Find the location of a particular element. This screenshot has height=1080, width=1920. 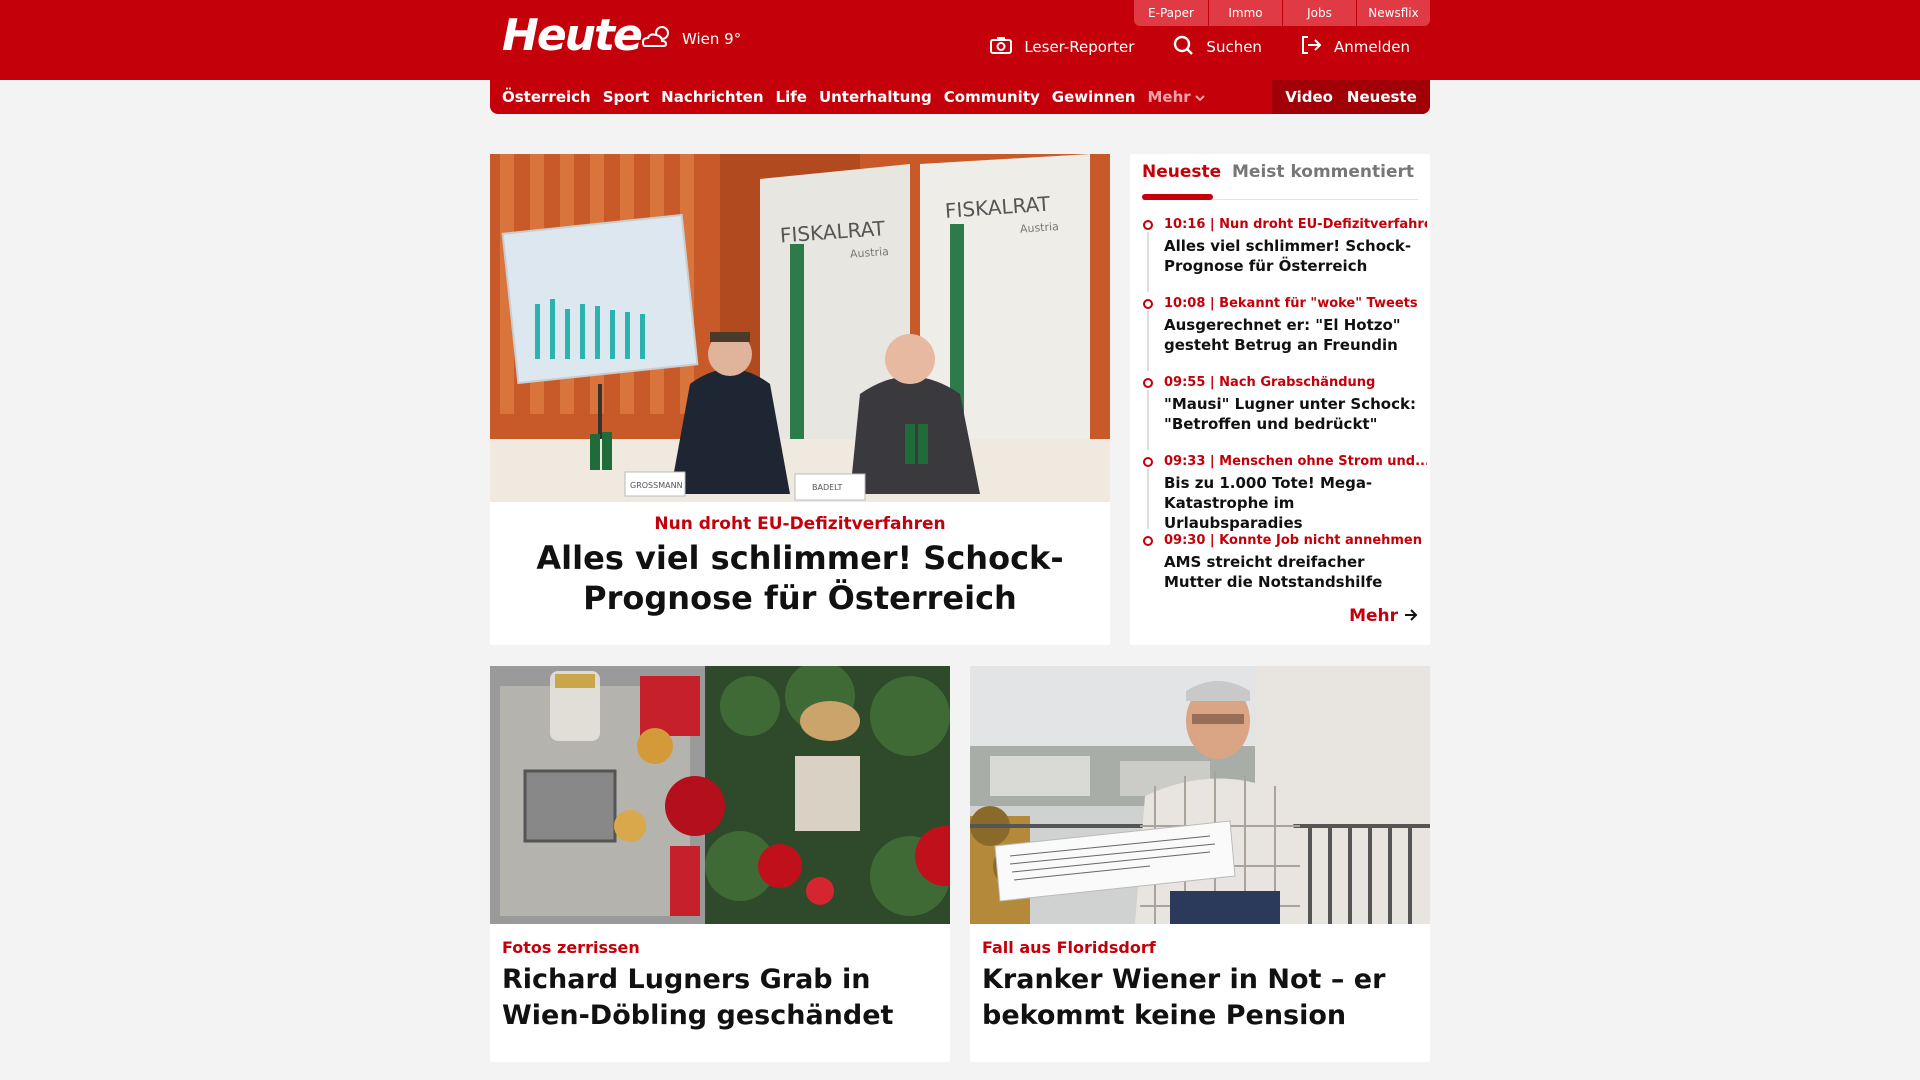

sidebar-more-label: Mehr is located at coordinates (1373, 616).